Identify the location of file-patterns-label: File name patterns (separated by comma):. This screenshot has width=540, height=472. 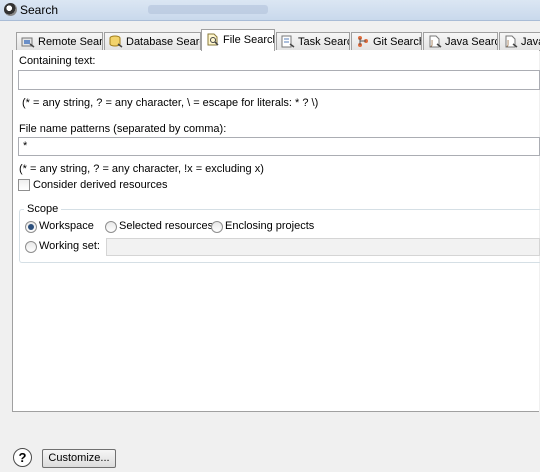
(123, 129).